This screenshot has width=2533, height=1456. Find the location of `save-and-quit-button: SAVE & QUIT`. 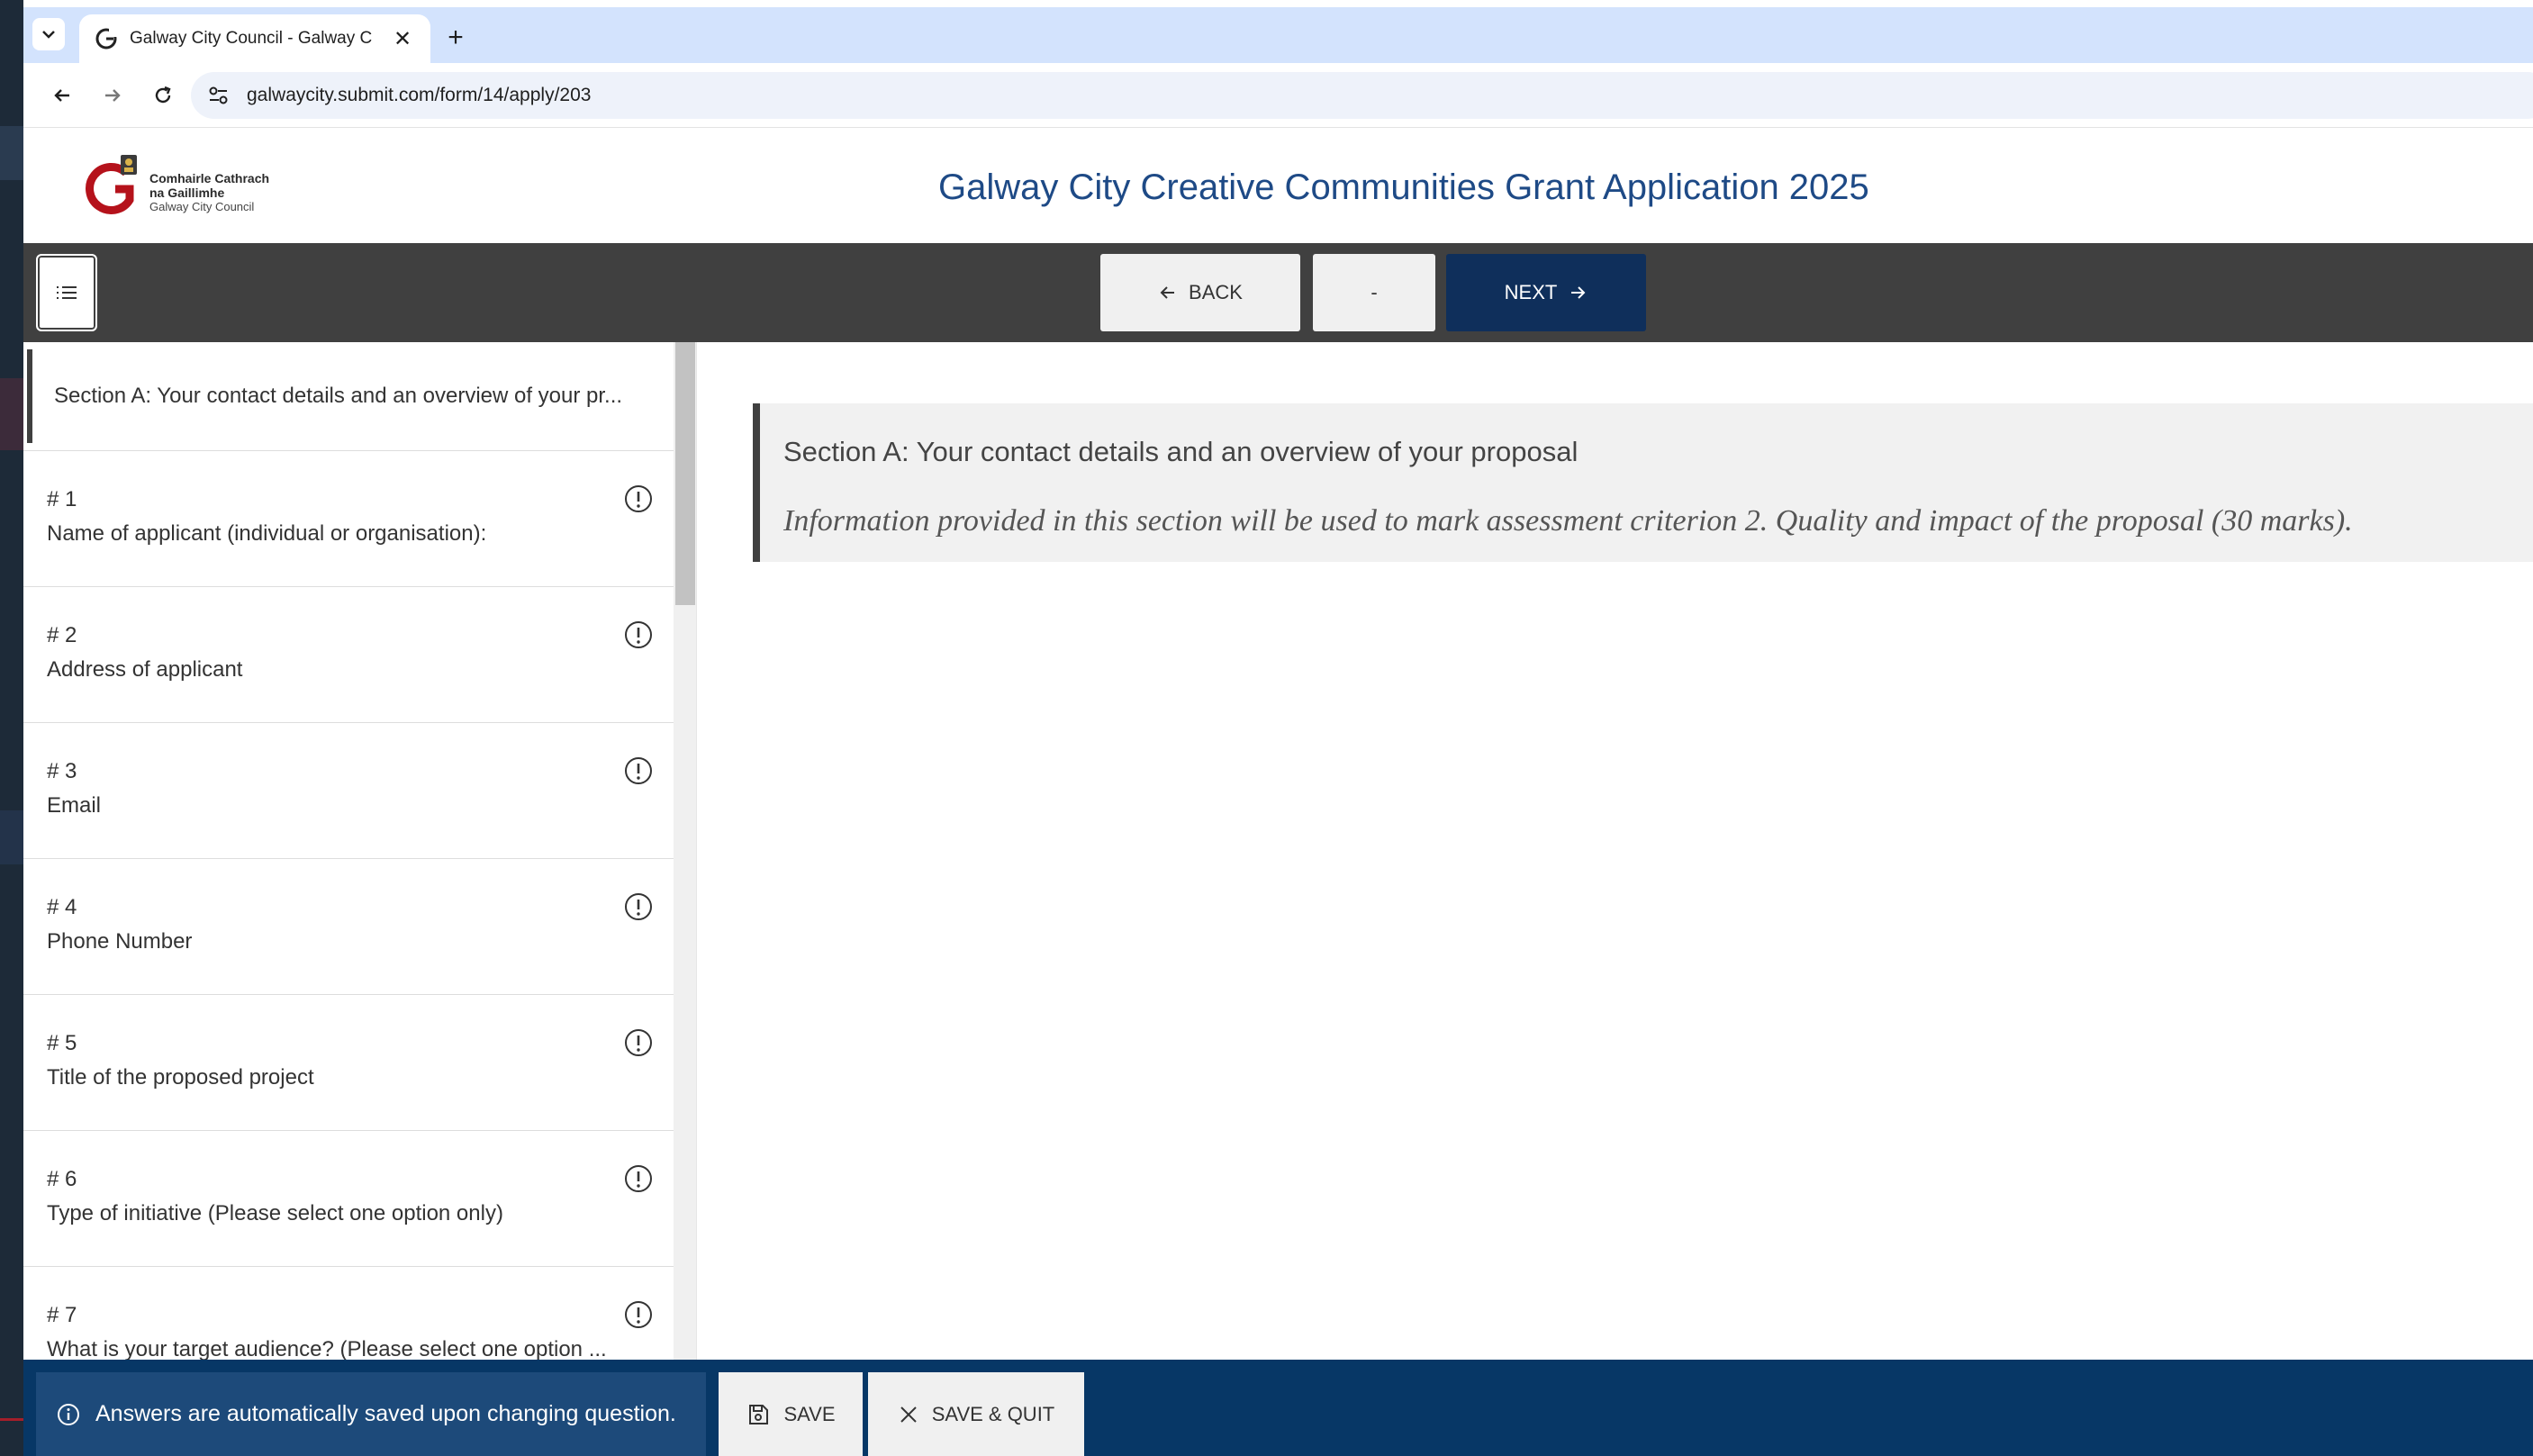

save-and-quit-button: SAVE & QUIT is located at coordinates (976, 1414).